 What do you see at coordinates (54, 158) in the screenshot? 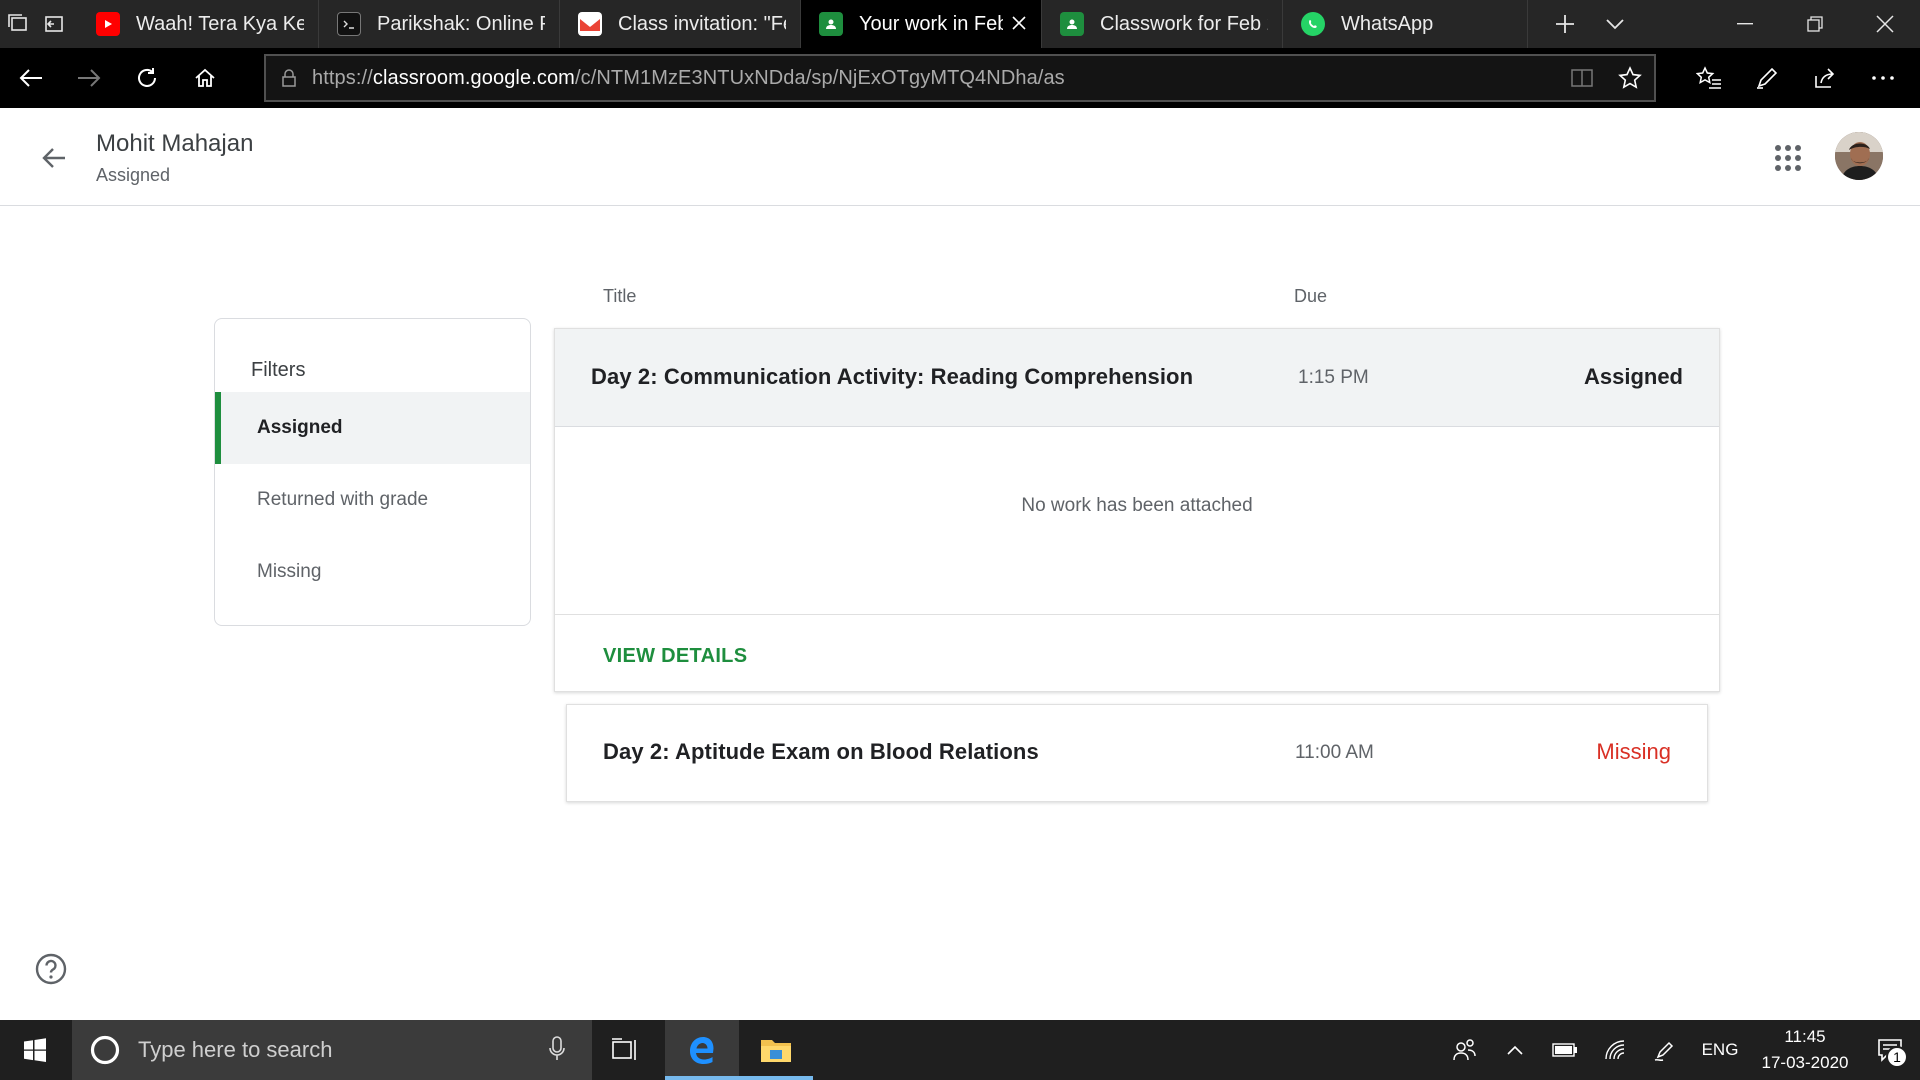
I see `back-arrow-icon` at bounding box center [54, 158].